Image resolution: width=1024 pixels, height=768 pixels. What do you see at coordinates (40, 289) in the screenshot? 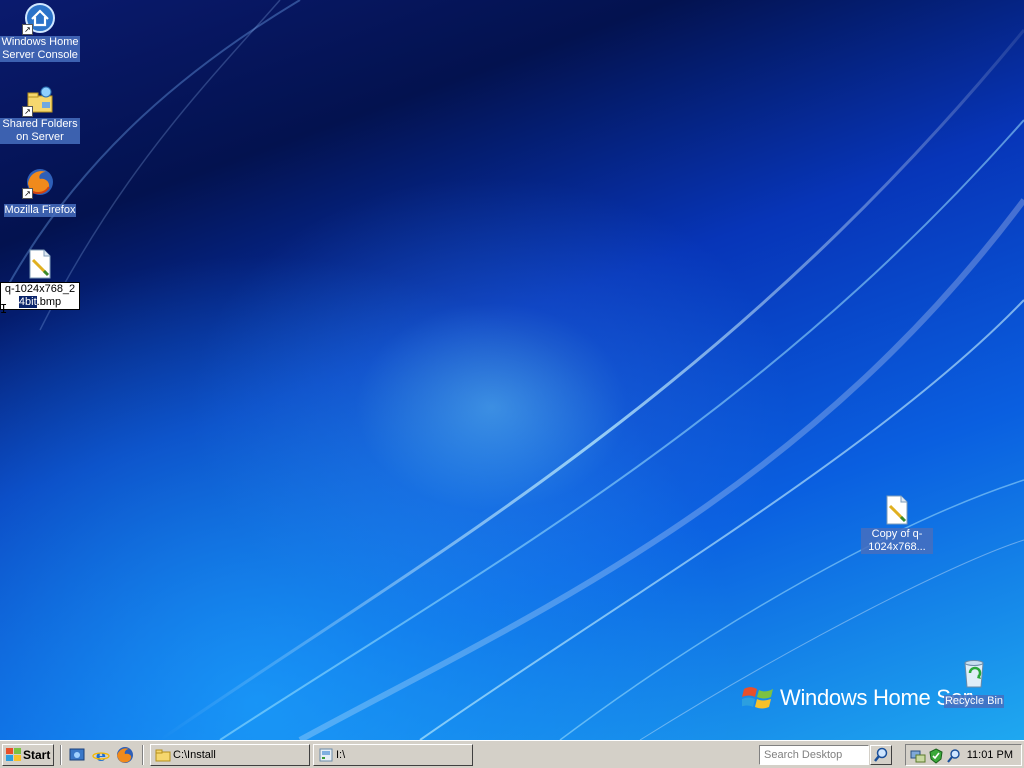
I see `rename-text-before: q-1024x768_2` at bounding box center [40, 289].